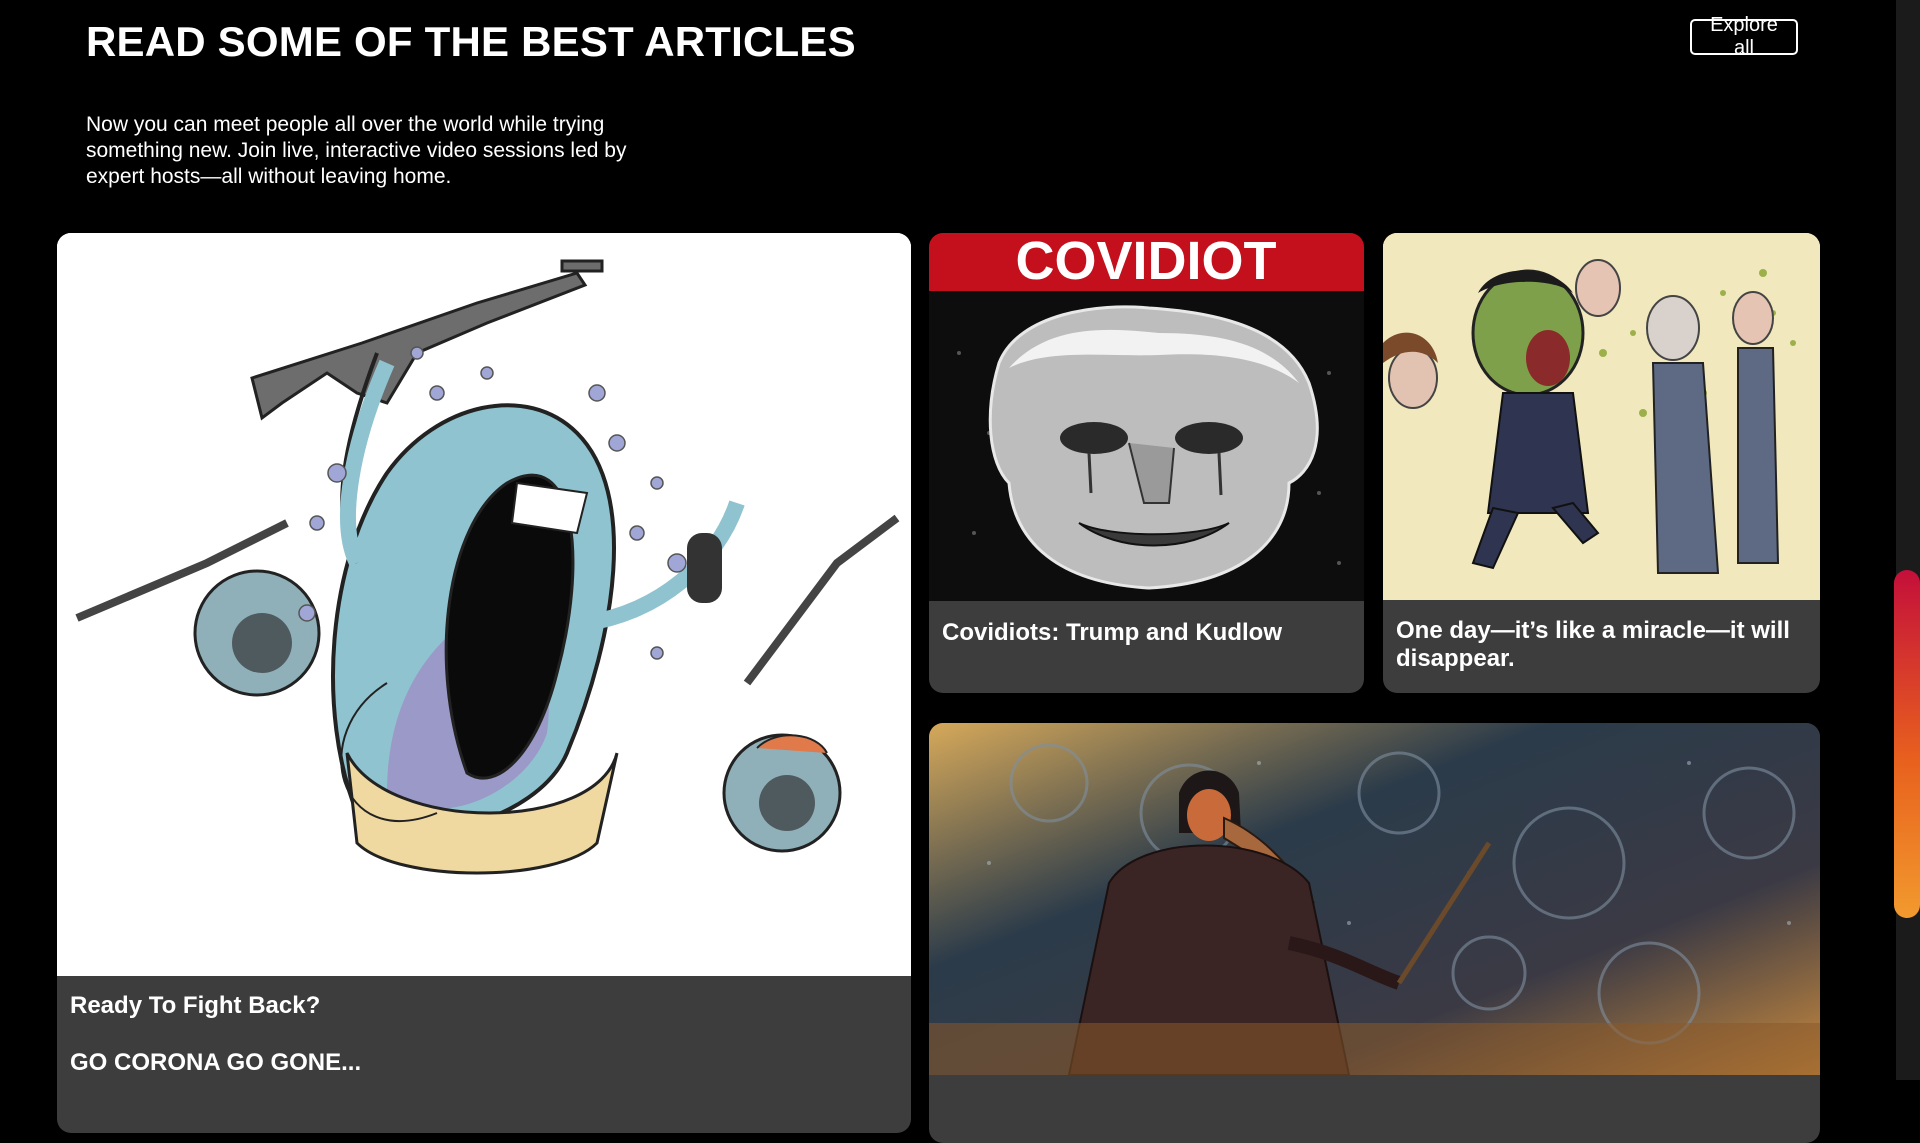  Describe the element at coordinates (1145, 262) in the screenshot. I see `covidiot-banner-text: COVIDIOT` at that location.